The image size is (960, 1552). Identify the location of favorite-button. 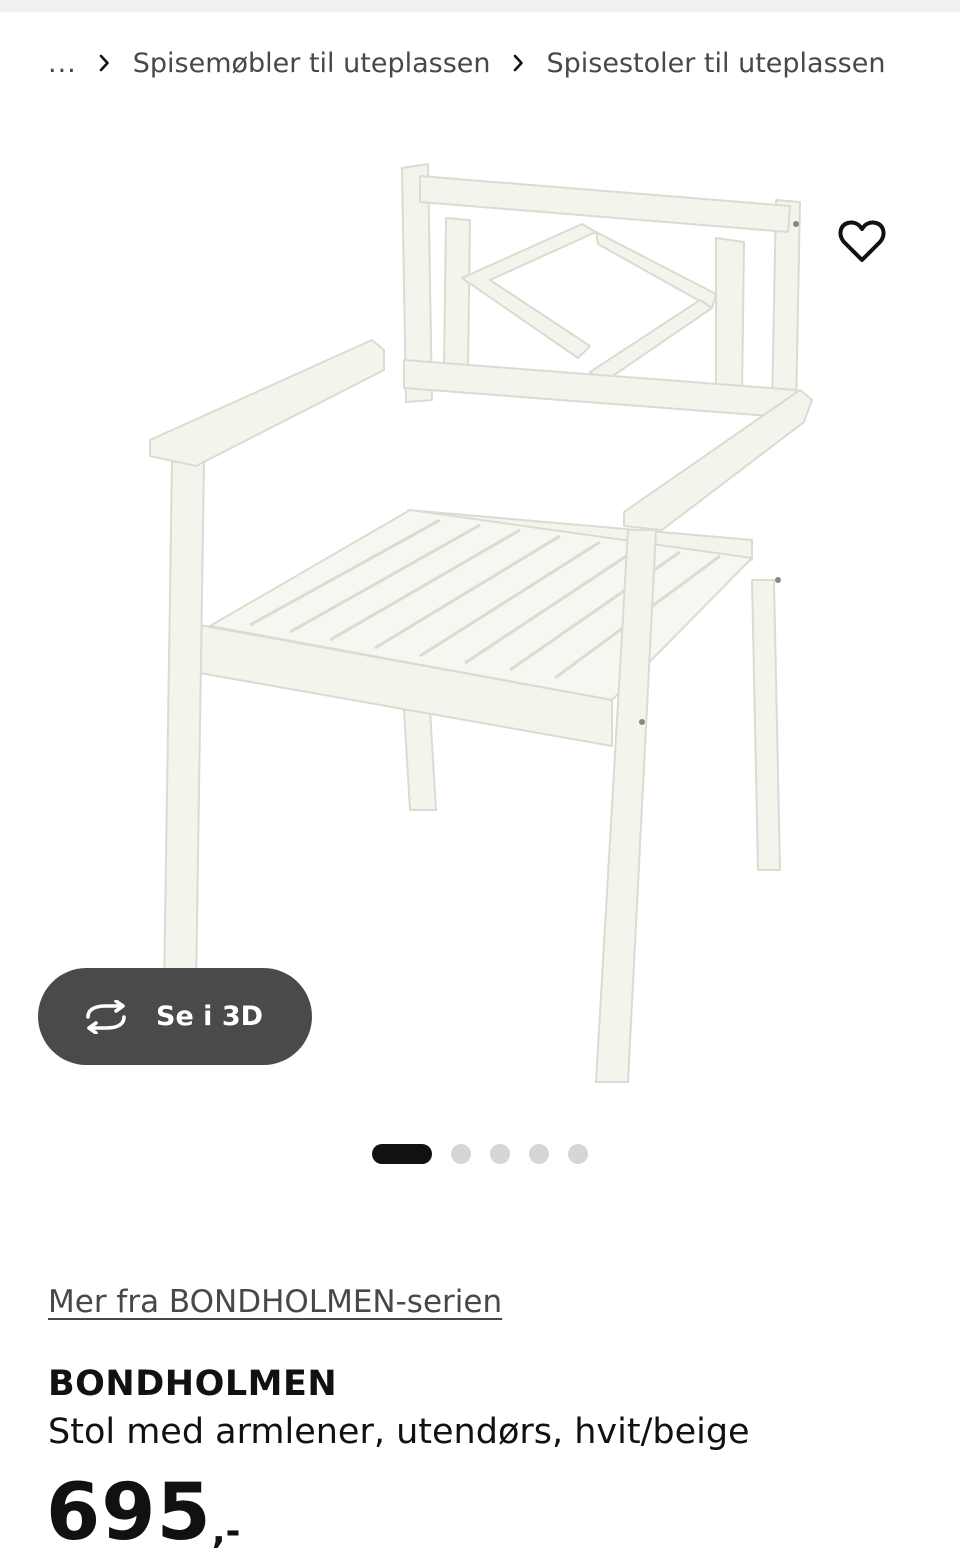
(862, 242).